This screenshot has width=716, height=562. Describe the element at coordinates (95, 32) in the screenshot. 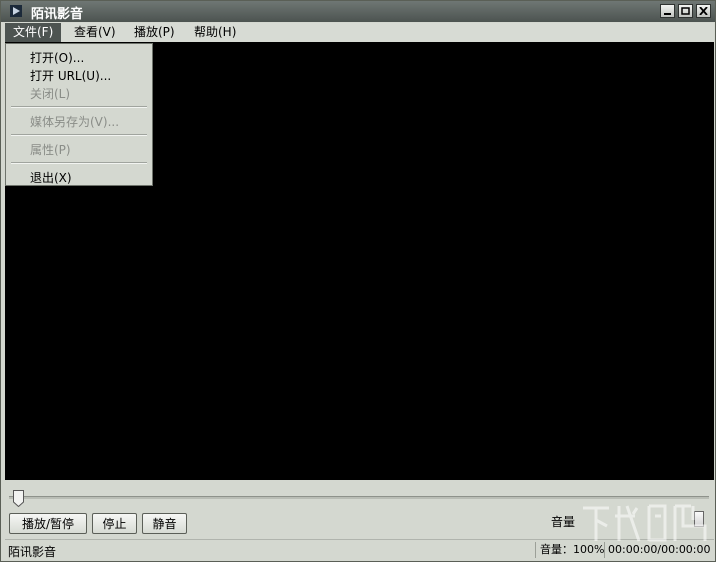

I see `menu-view: 查看(V)` at that location.